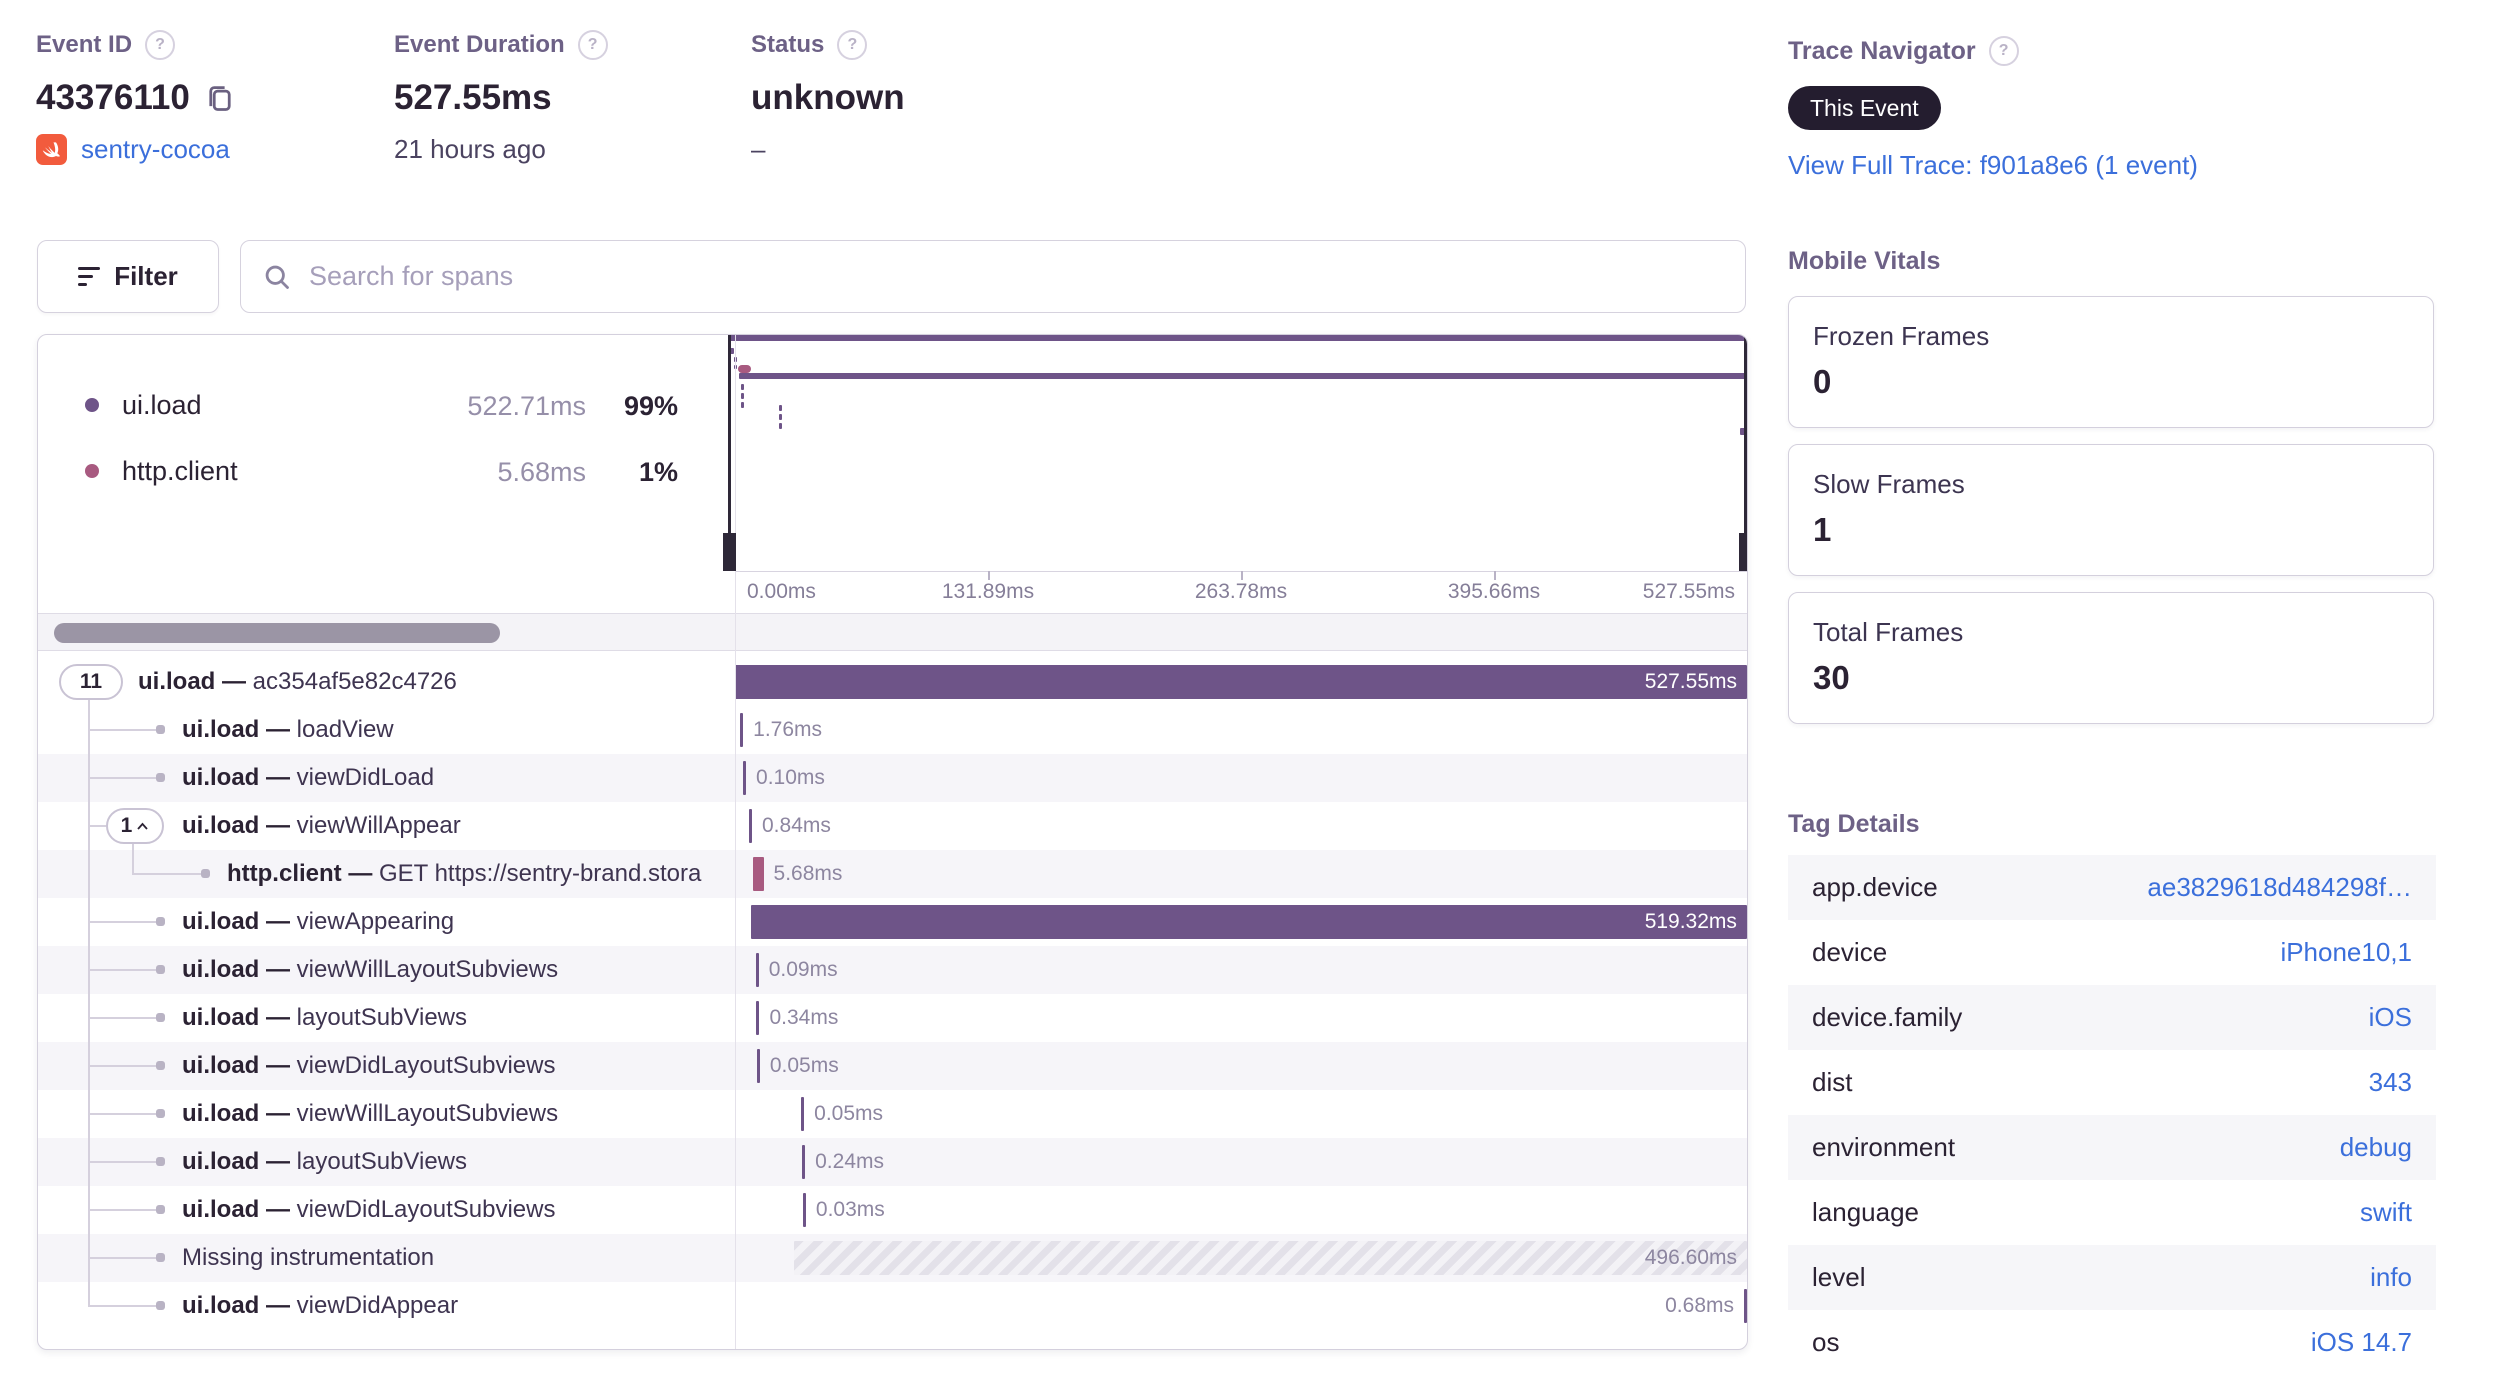  What do you see at coordinates (325, 1161) in the screenshot?
I see `span-label: ui.load — layoutSubViews` at bounding box center [325, 1161].